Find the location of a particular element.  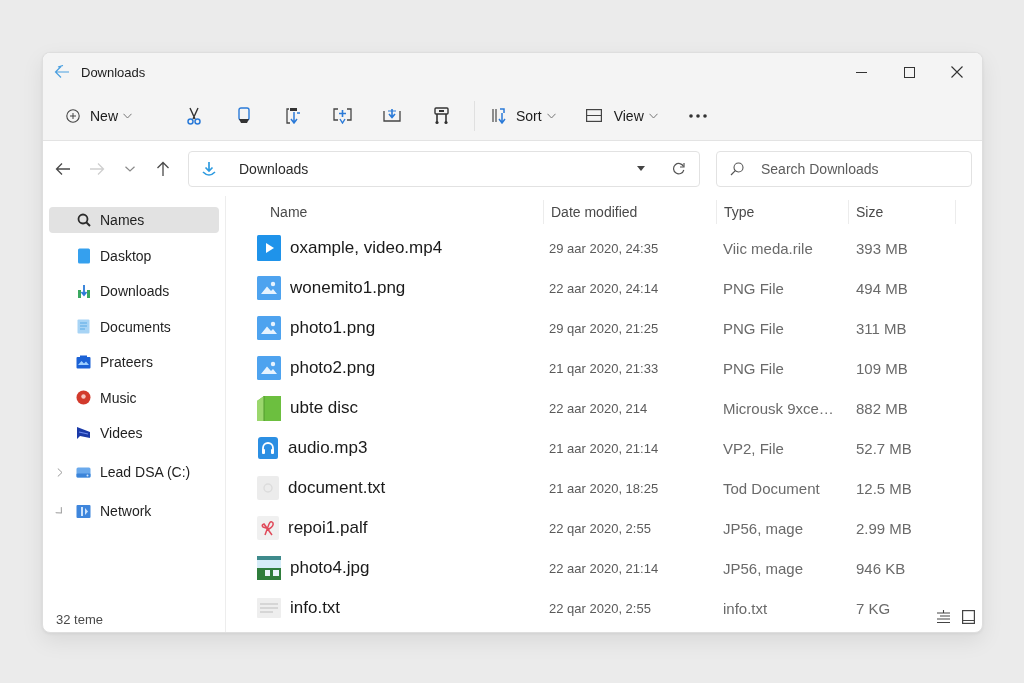

blank-file-icon is located at coordinates (268, 488).